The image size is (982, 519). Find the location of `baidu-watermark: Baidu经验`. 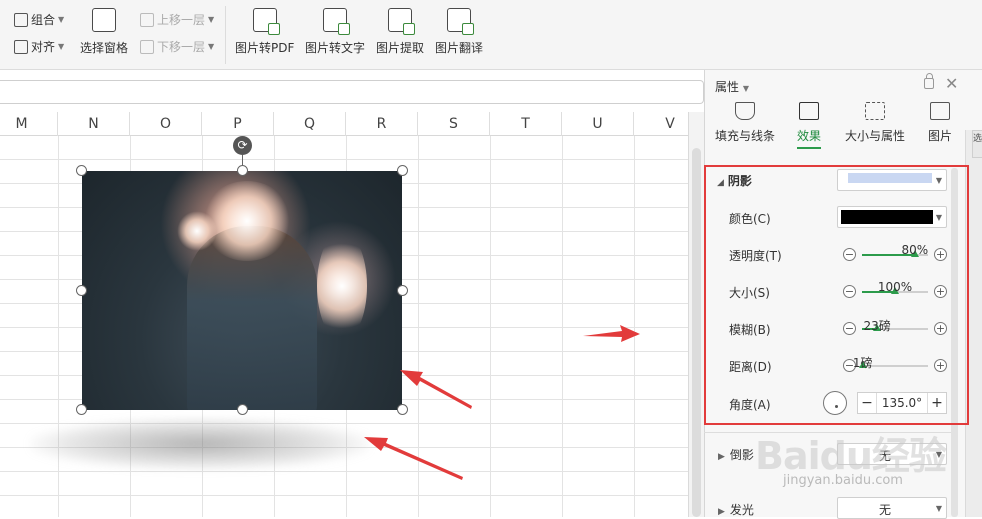

baidu-watermark: Baidu经验 is located at coordinates (851, 456).